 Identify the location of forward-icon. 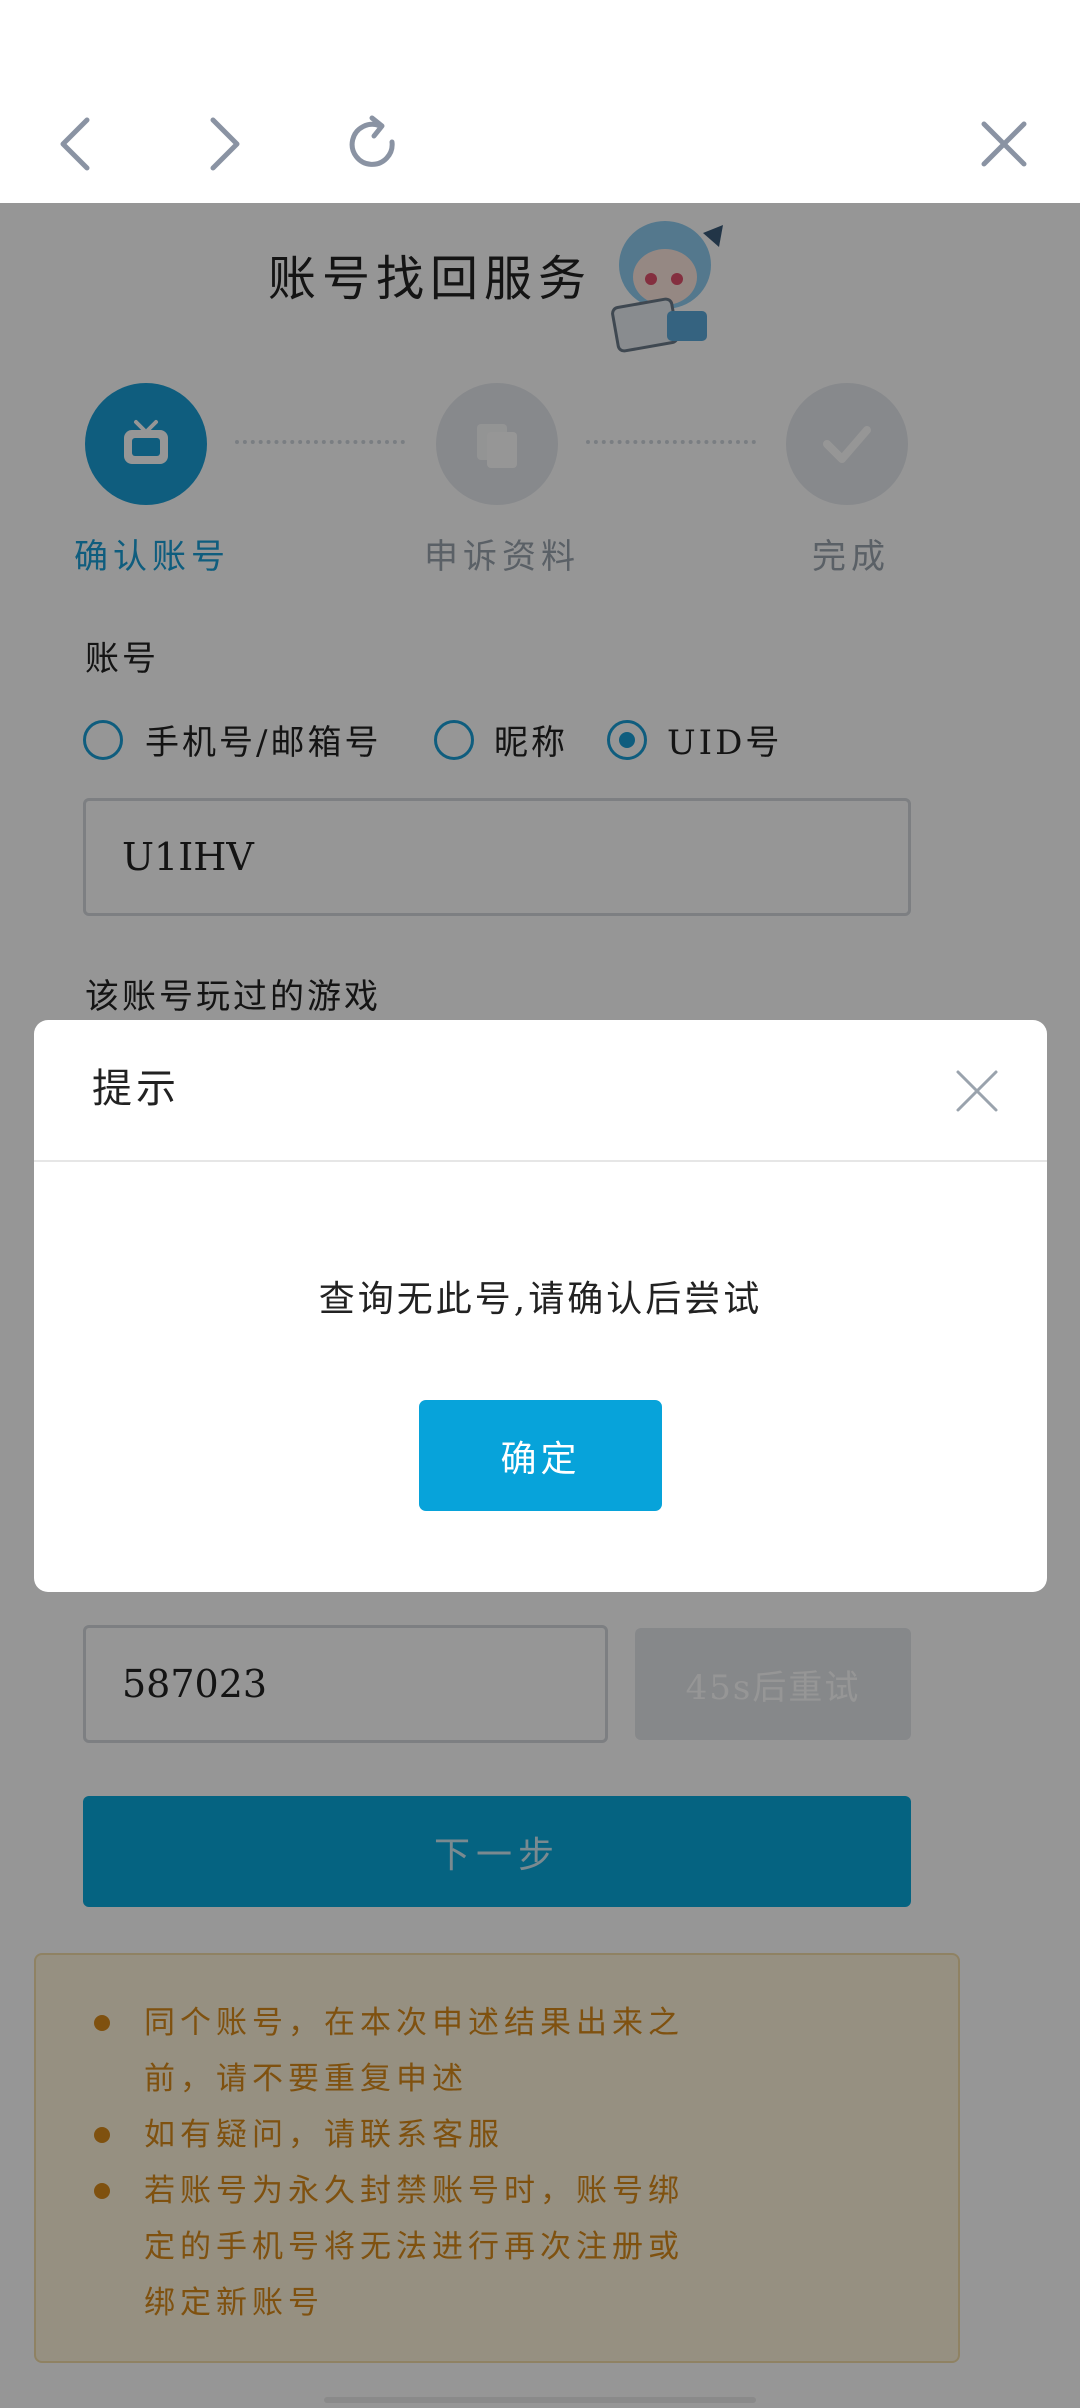
(224, 144).